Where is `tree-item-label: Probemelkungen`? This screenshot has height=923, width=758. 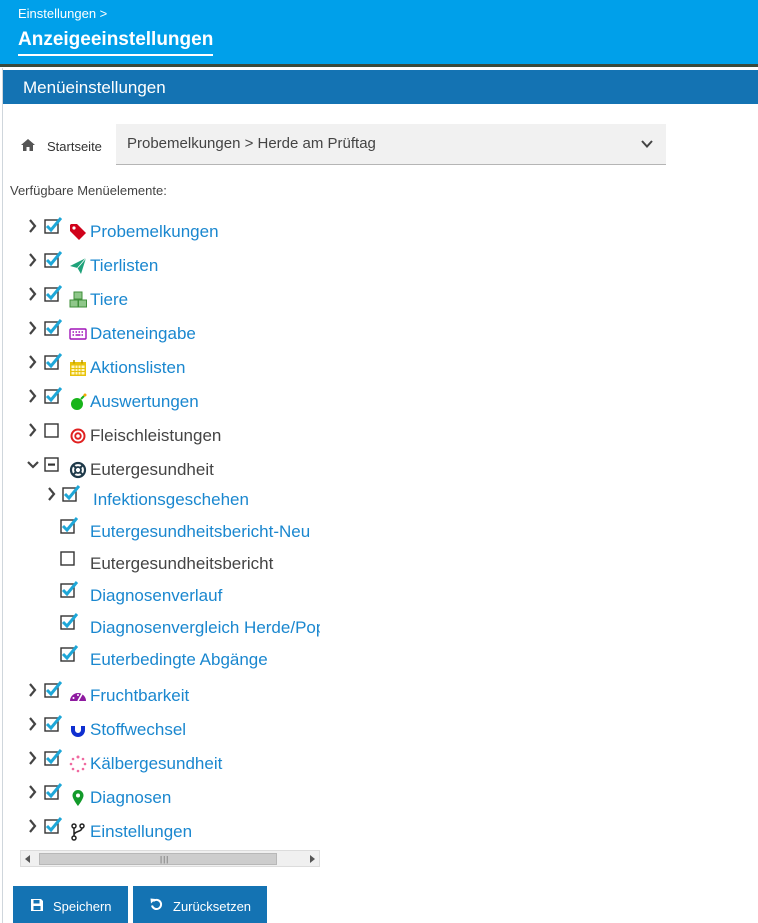 tree-item-label: Probemelkungen is located at coordinates (154, 232).